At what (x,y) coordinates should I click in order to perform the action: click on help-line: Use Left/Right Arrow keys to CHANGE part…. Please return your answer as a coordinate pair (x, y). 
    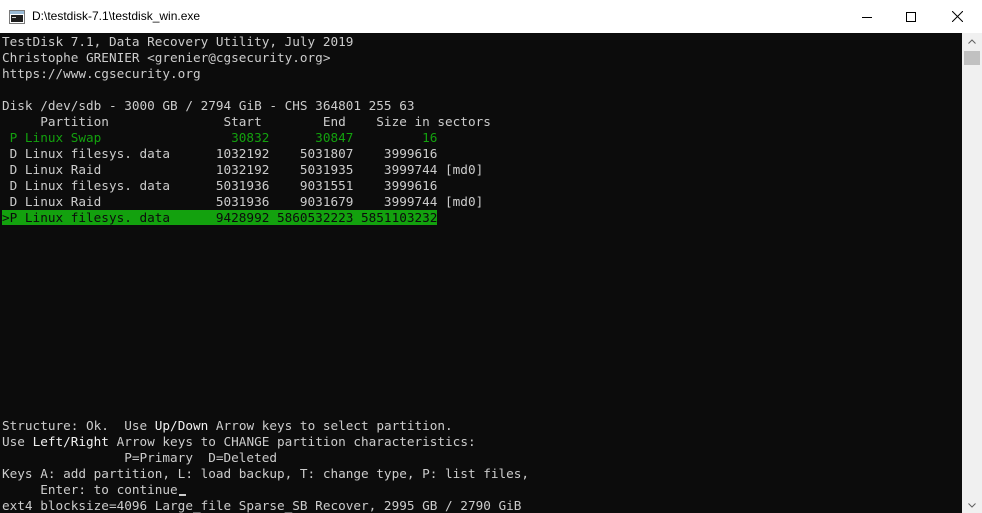
    Looking at the image, I should click on (239, 441).